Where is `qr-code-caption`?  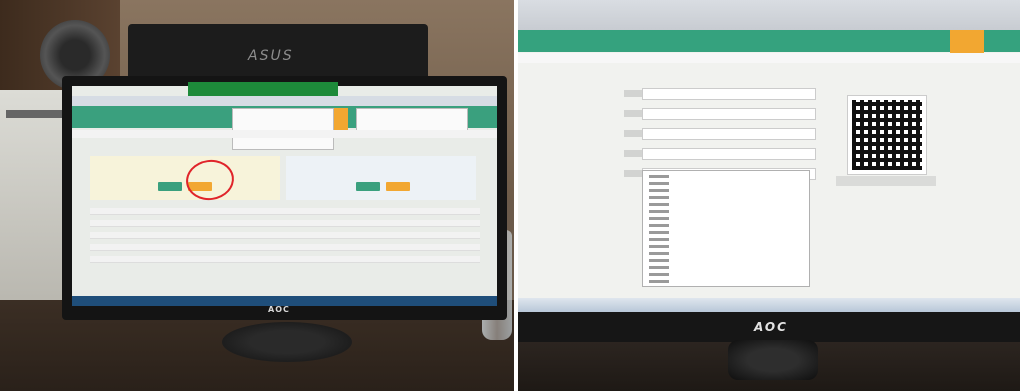 qr-code-caption is located at coordinates (886, 181).